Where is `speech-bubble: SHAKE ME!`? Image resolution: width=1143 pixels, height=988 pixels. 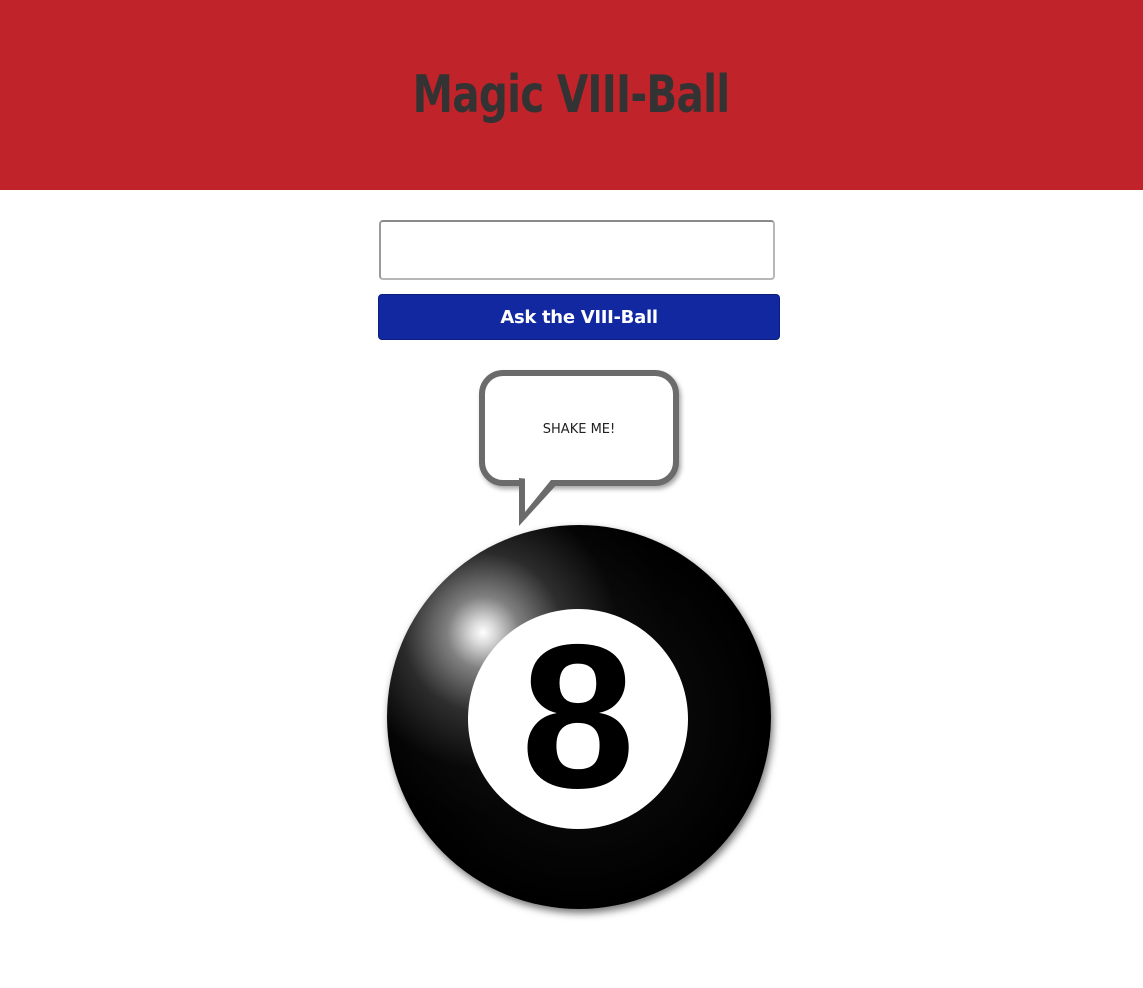 speech-bubble: SHAKE ME! is located at coordinates (579, 428).